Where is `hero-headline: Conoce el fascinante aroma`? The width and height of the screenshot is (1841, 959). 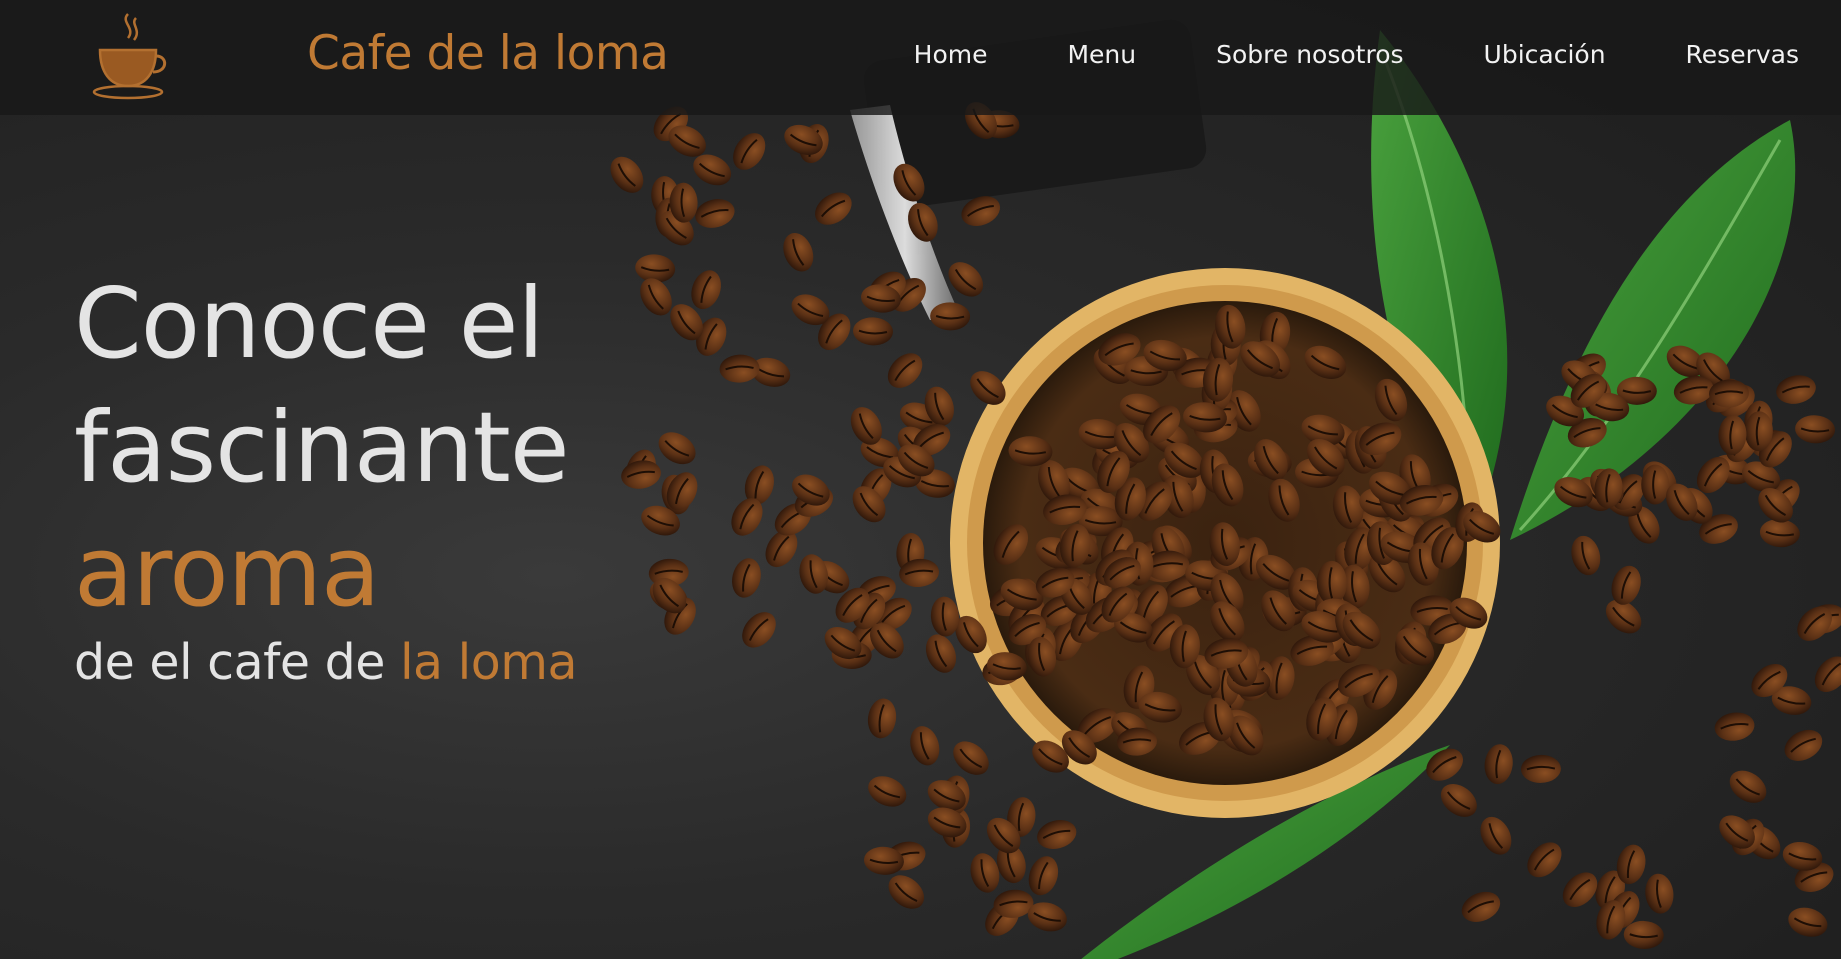
hero-headline: Conoce el fascinante aroma is located at coordinates (322, 448).